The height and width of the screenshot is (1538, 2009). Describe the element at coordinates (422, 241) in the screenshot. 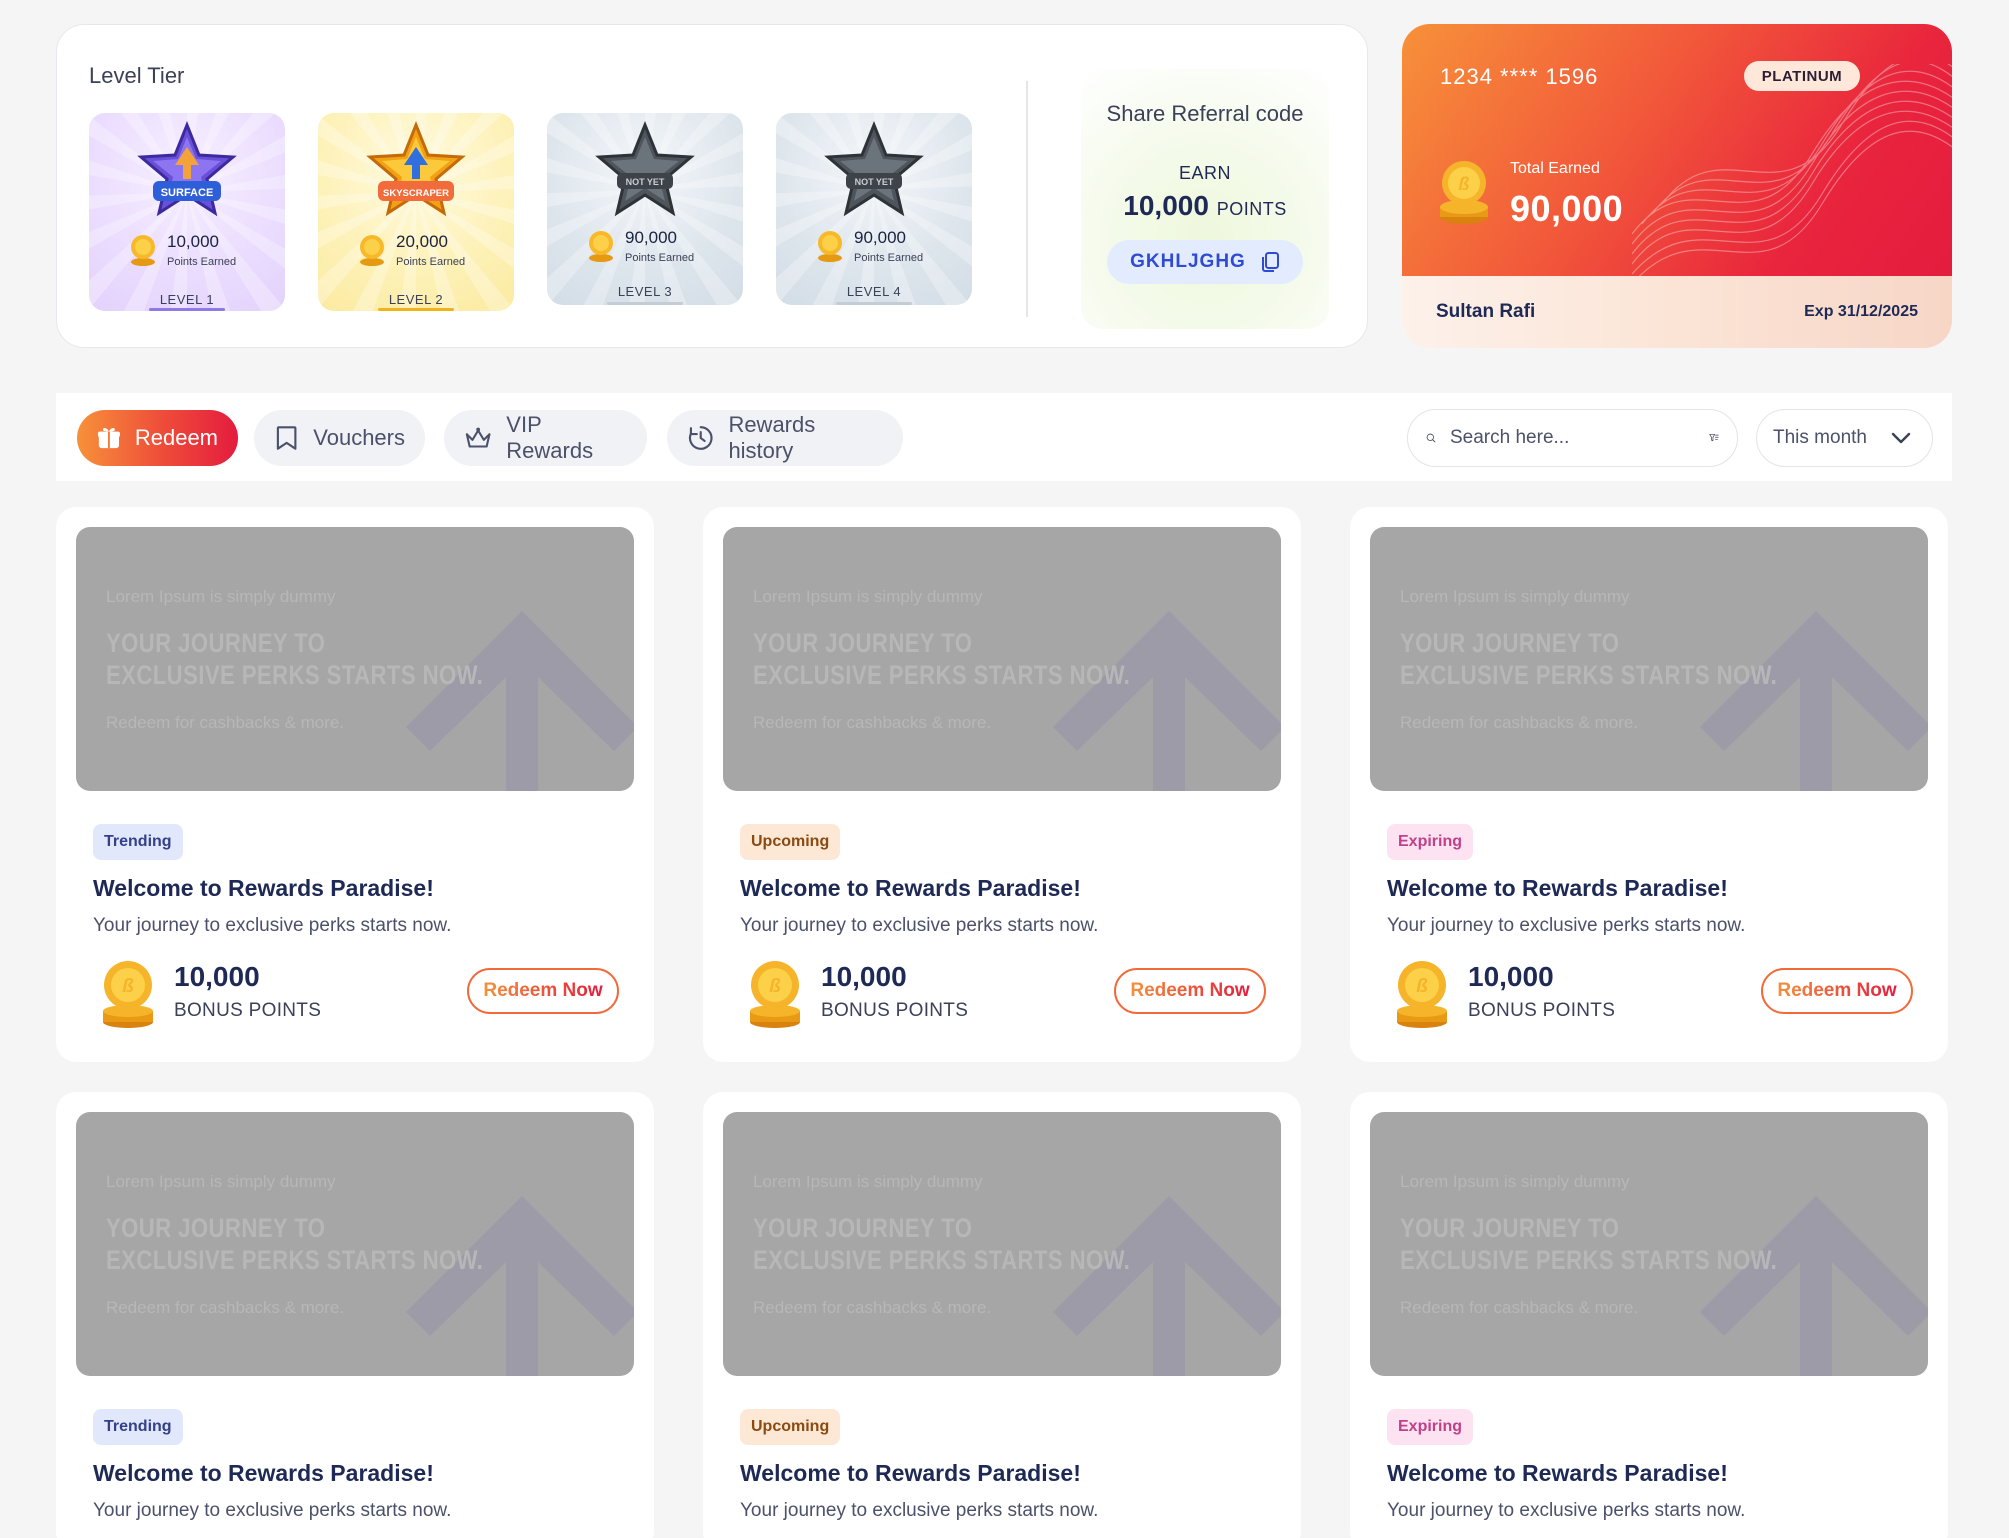

I see `tier-points-value: 20,000` at that location.